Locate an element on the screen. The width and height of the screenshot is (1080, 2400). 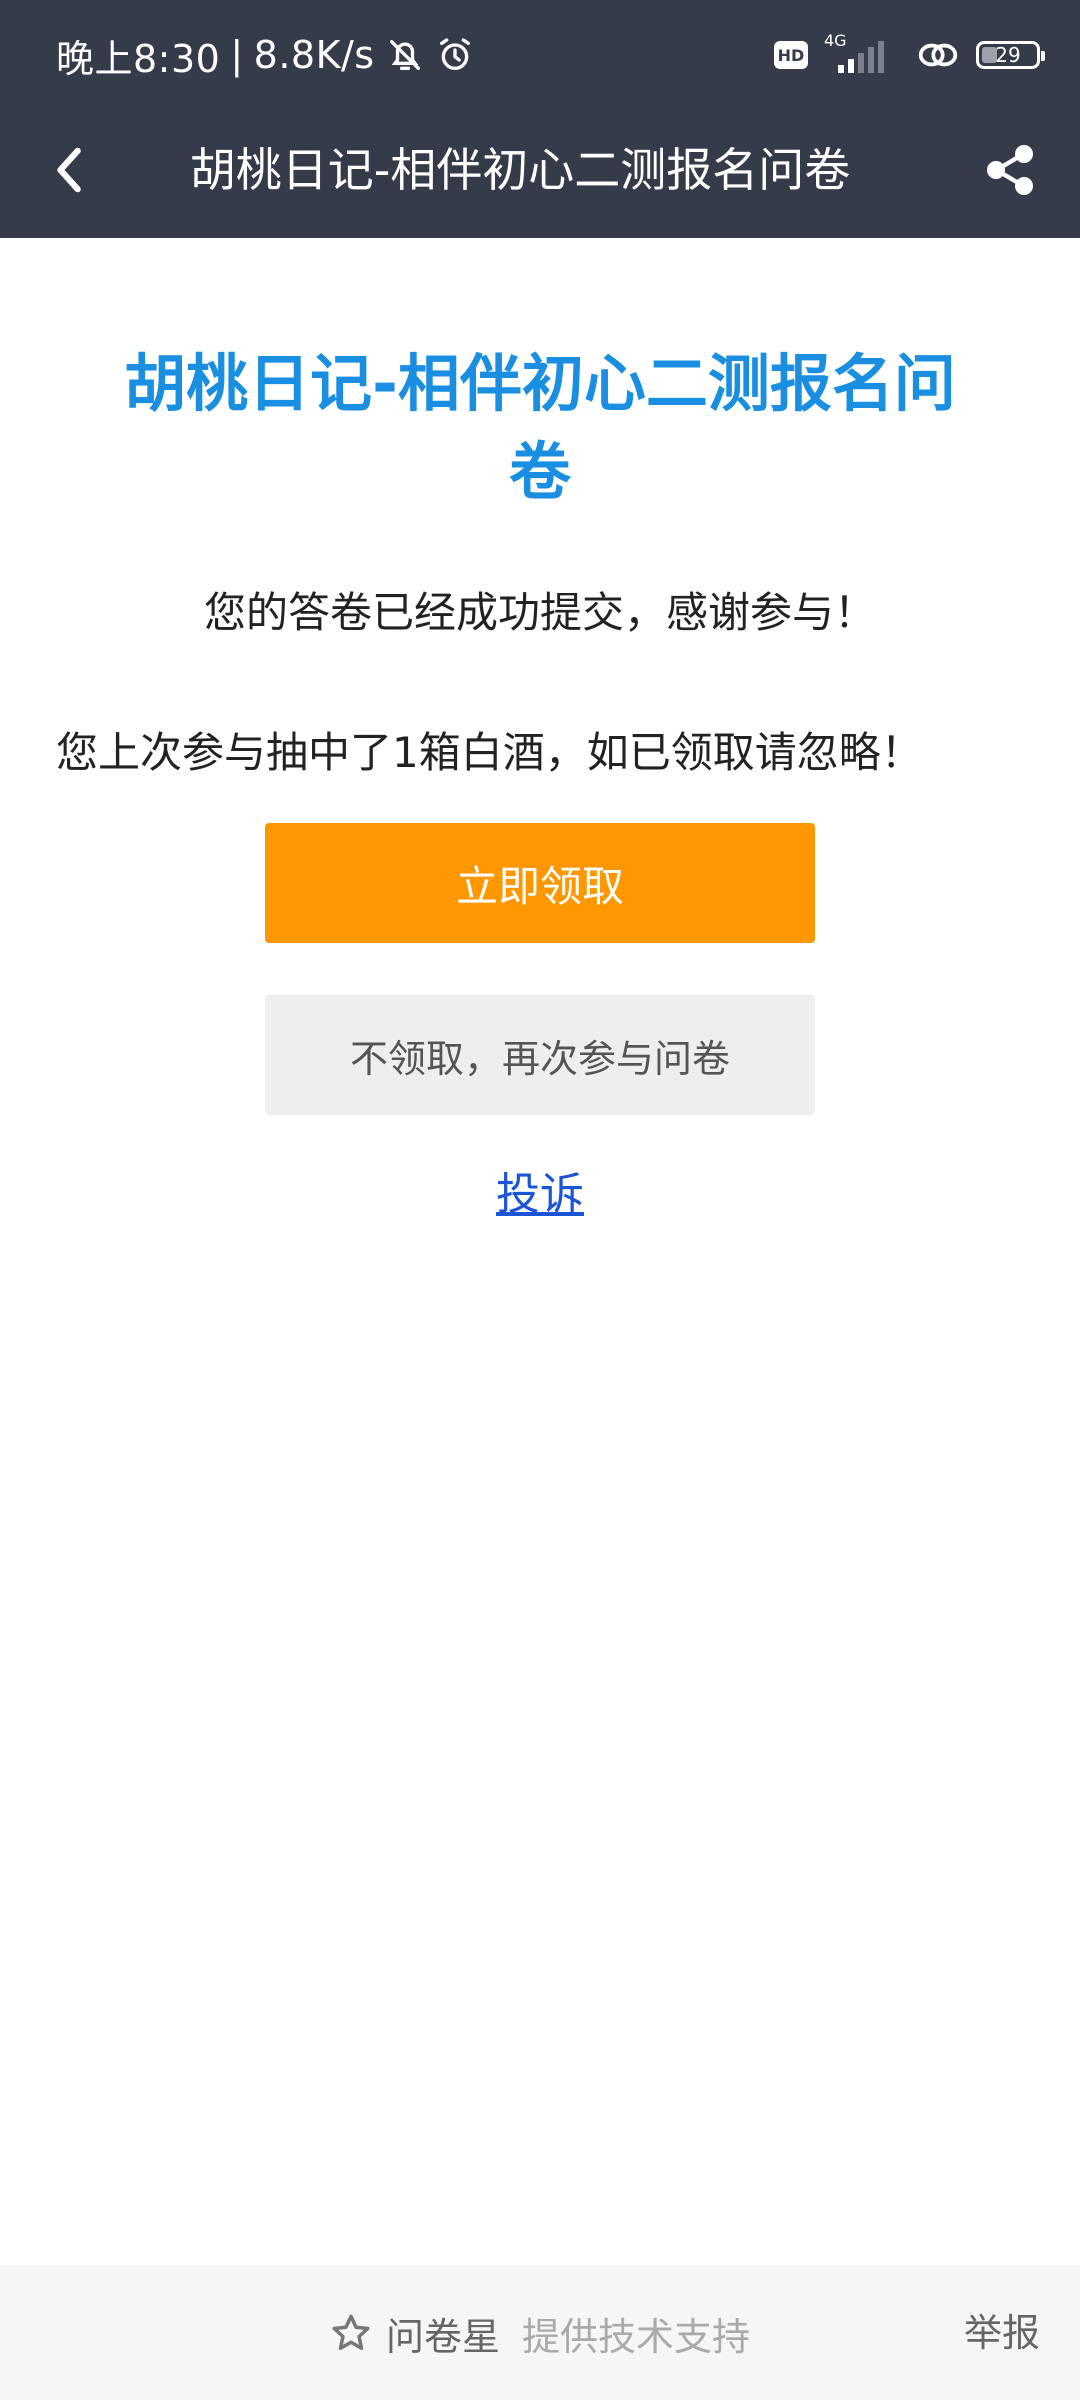
battery-icon: 29 is located at coordinates (1010, 55).